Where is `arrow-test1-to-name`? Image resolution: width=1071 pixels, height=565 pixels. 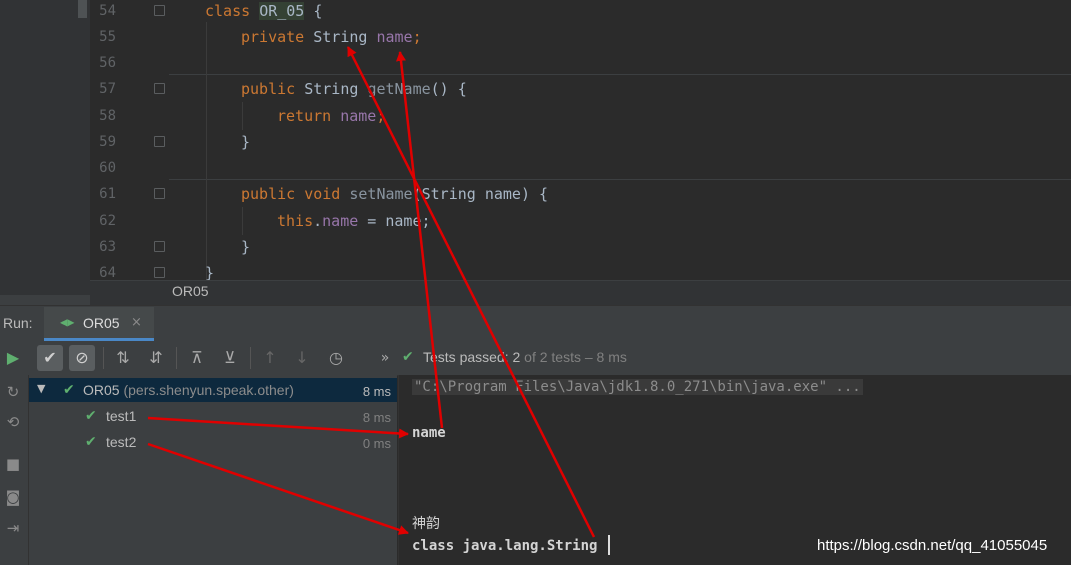 arrow-test1-to-name is located at coordinates (278, 427).